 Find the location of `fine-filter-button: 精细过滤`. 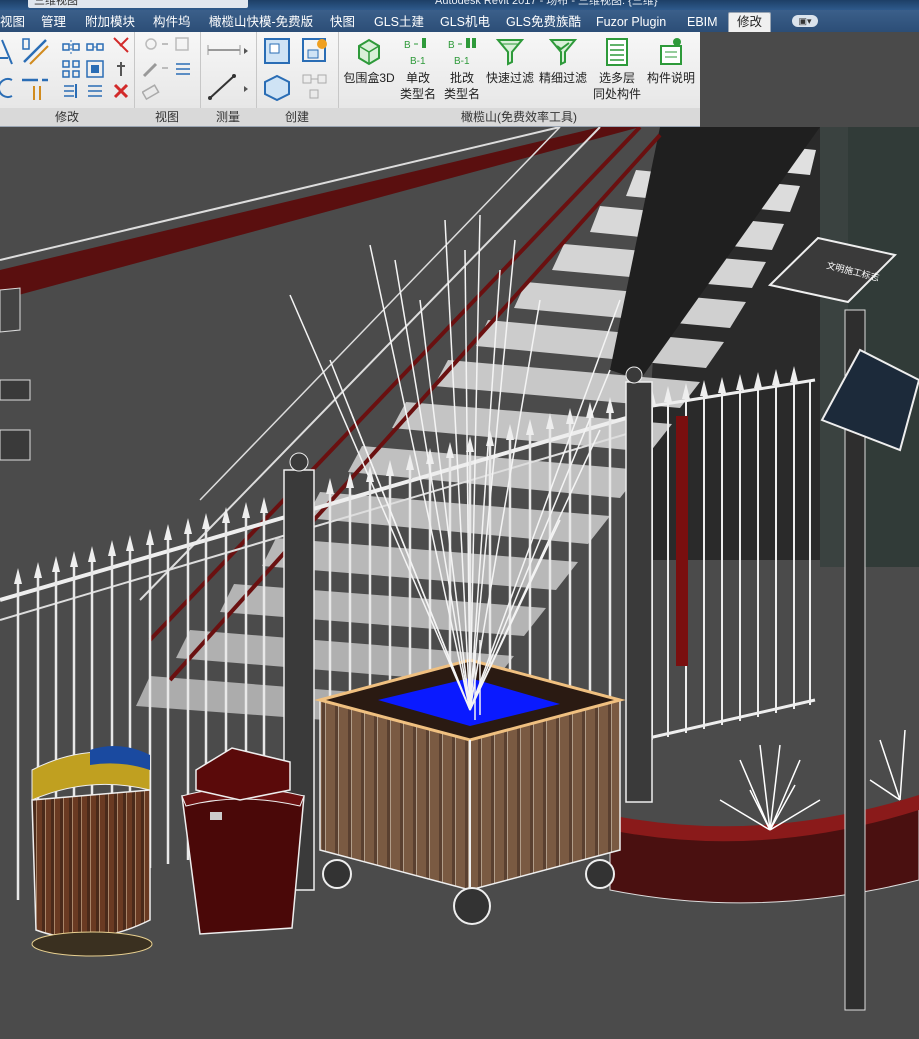

fine-filter-button: 精细过滤 is located at coordinates (563, 61).